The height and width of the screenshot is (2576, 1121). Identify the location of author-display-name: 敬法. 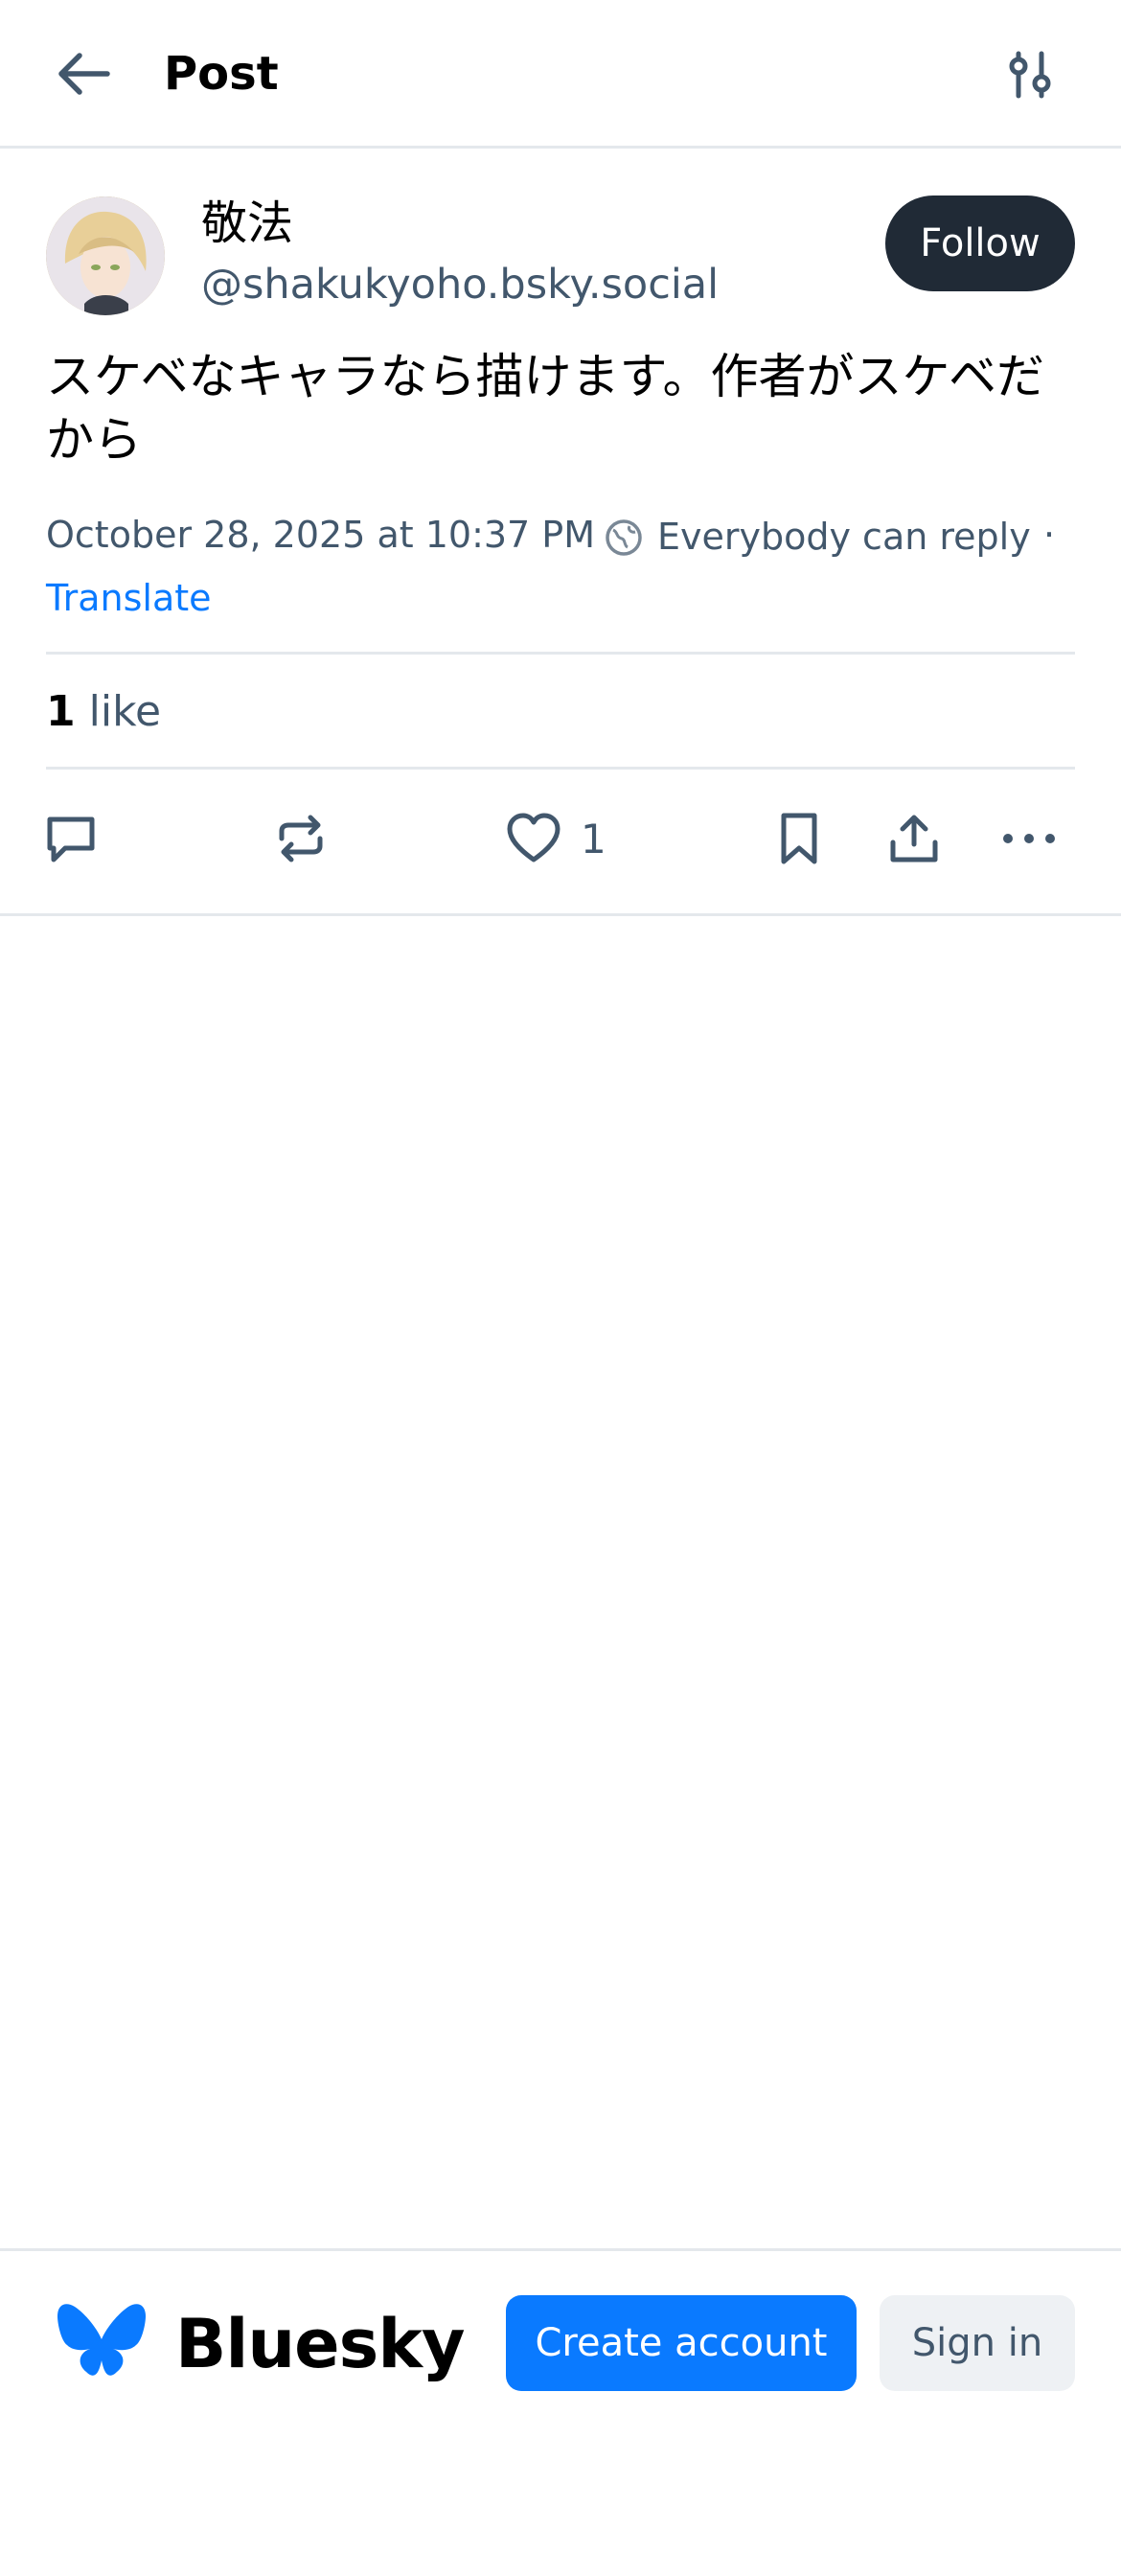
(247, 223).